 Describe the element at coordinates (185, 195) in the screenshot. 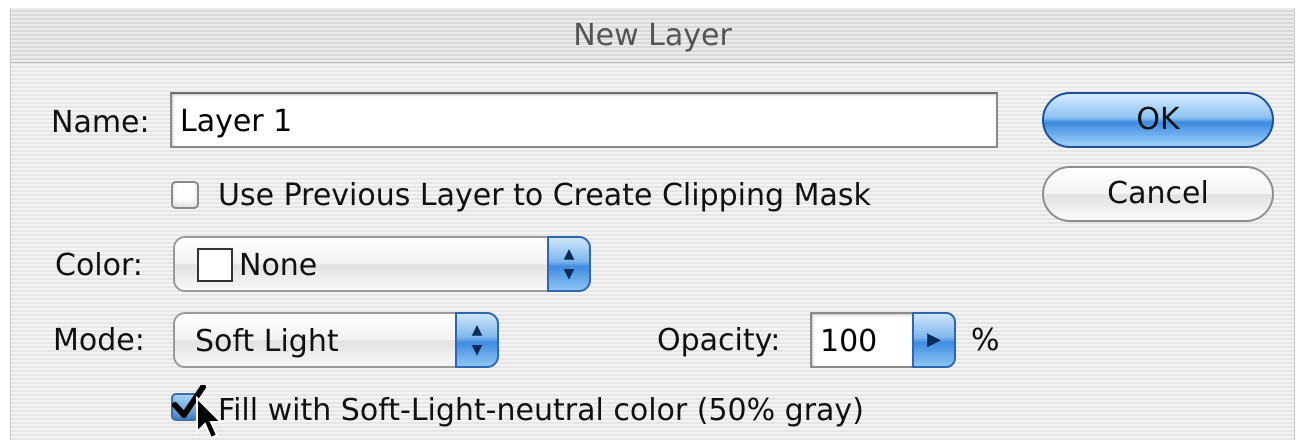

I see `clipping-mask-checkbox` at that location.